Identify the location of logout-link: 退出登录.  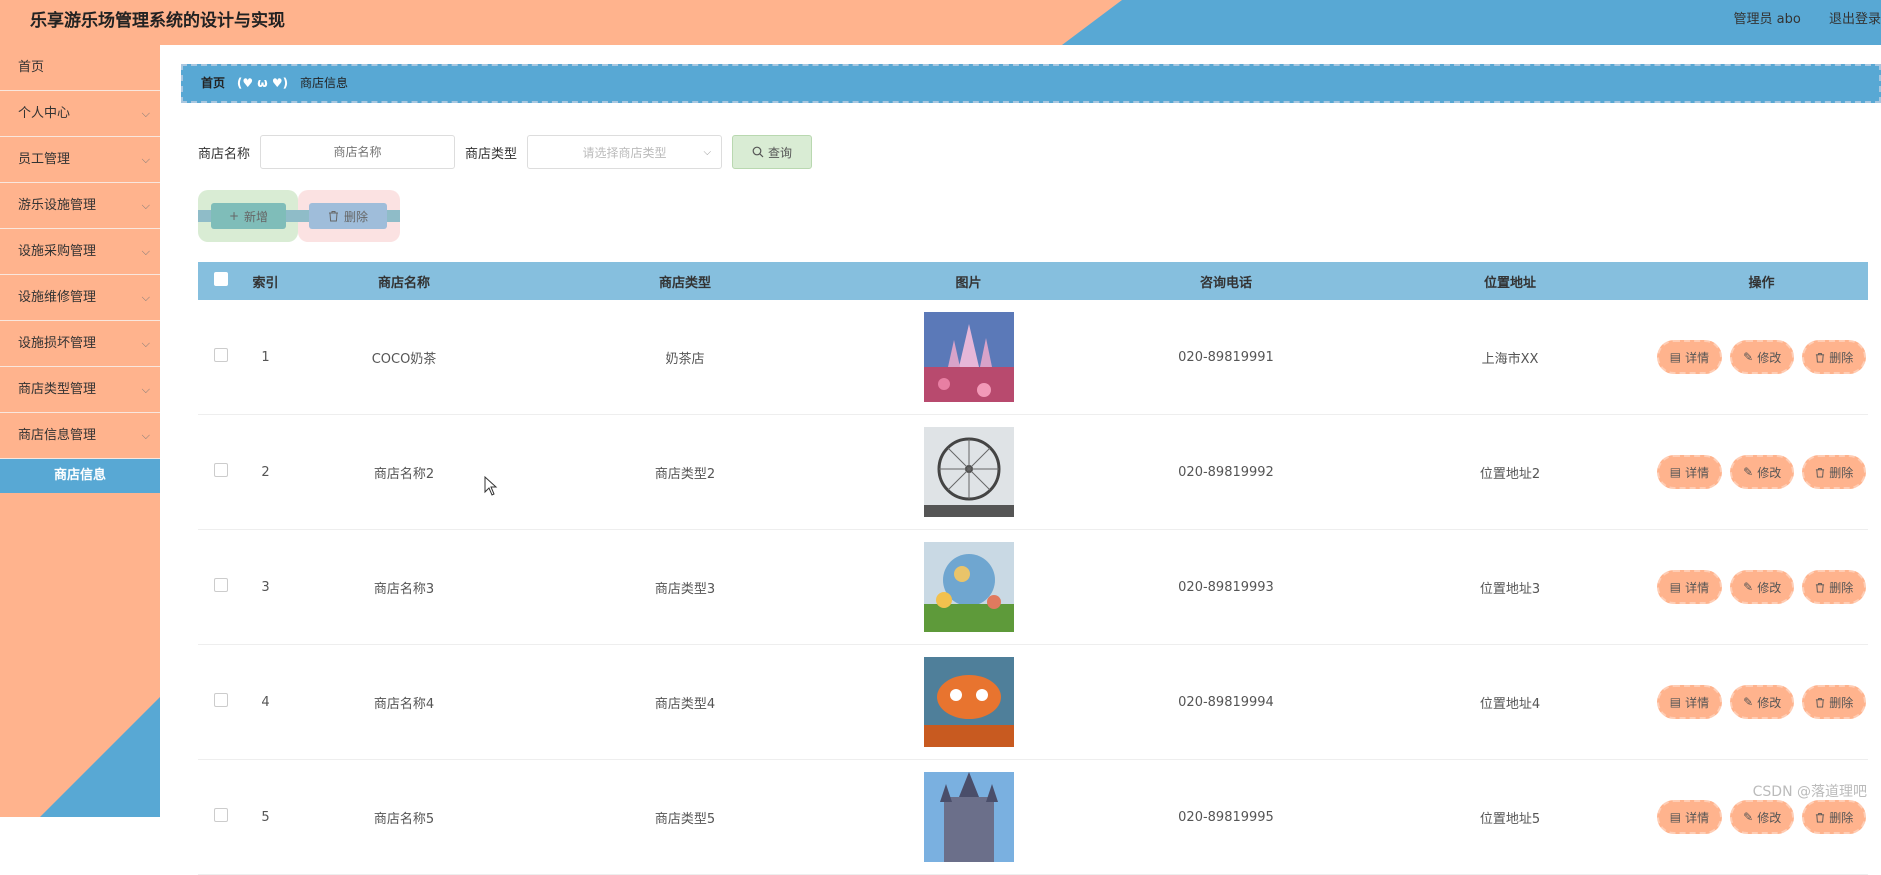
(1855, 19).